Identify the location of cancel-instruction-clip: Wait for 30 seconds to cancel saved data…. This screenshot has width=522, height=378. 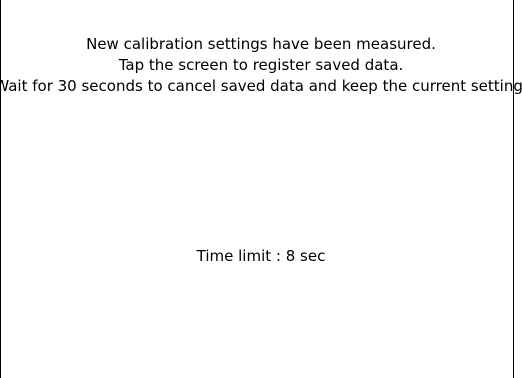
(261, 86).